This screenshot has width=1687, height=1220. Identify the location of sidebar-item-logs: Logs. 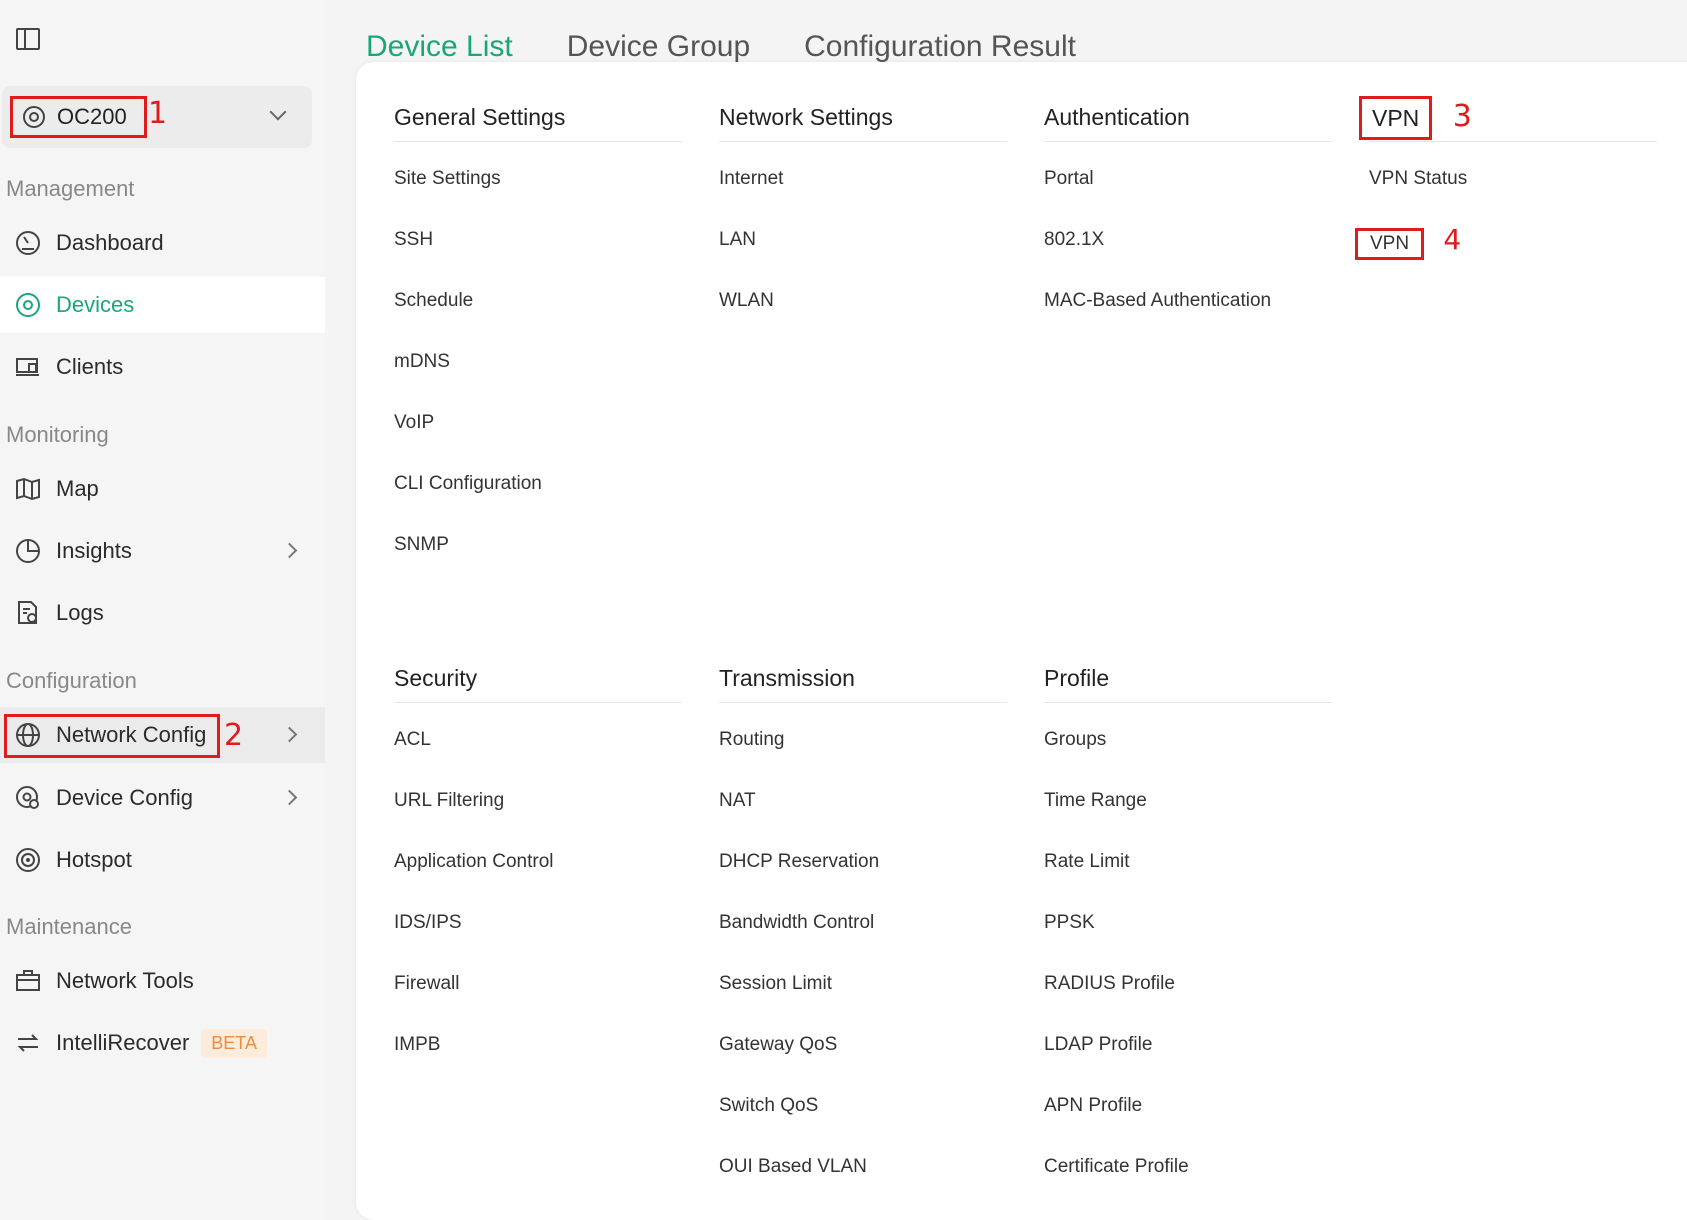
(162, 613).